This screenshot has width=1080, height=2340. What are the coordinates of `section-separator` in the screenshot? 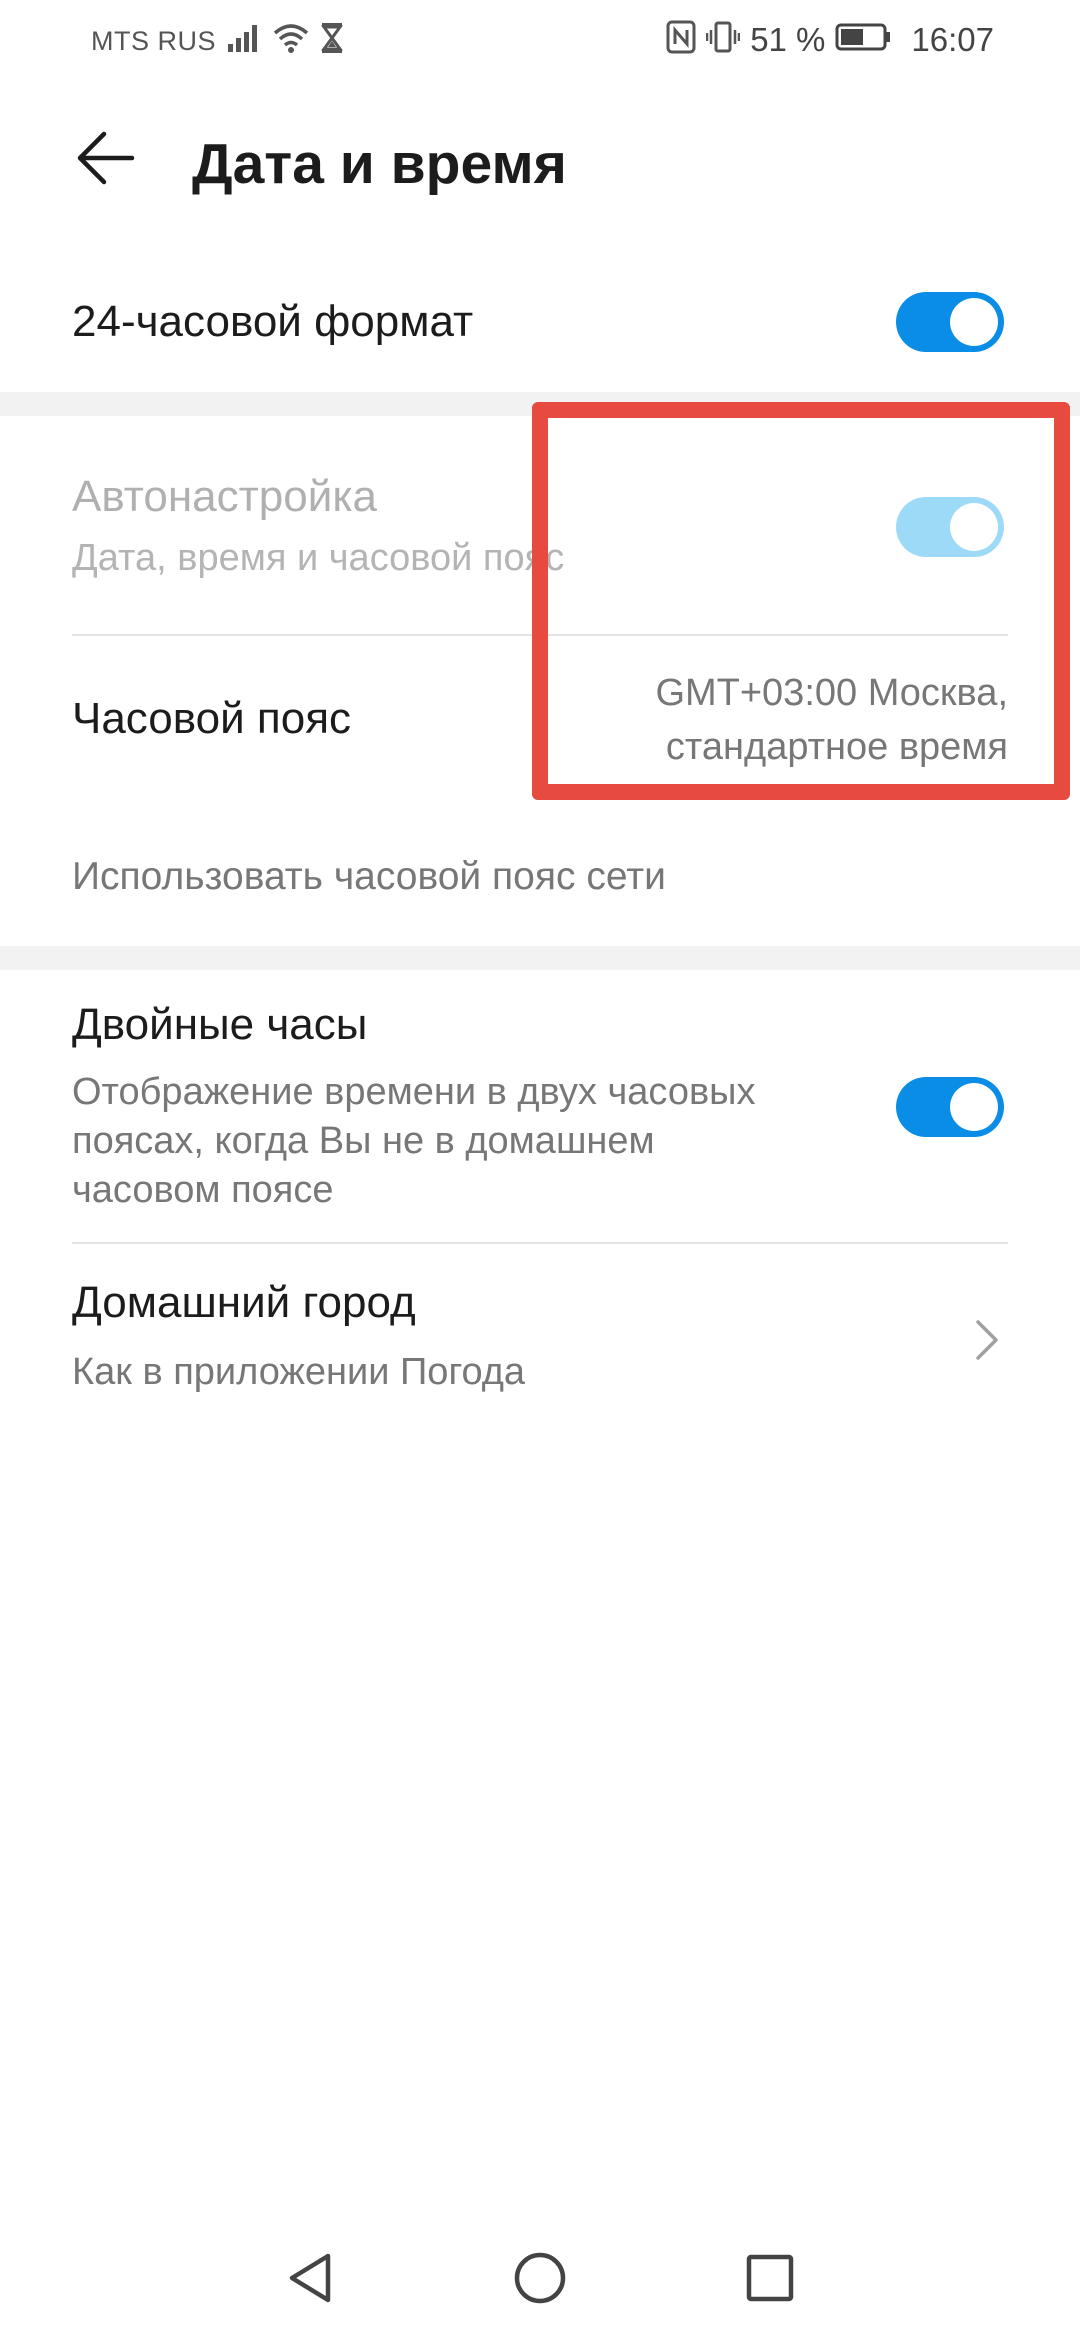 It's located at (540, 958).